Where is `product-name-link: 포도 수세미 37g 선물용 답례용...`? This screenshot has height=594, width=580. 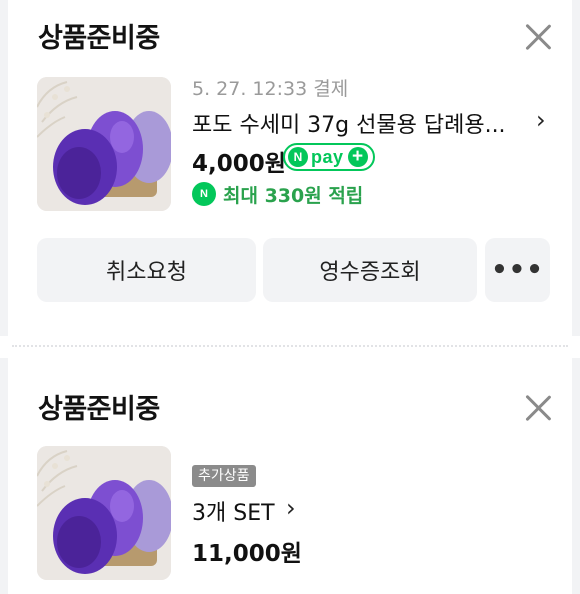 product-name-link: 포도 수세미 37g 선물용 답례용... is located at coordinates (349, 123).